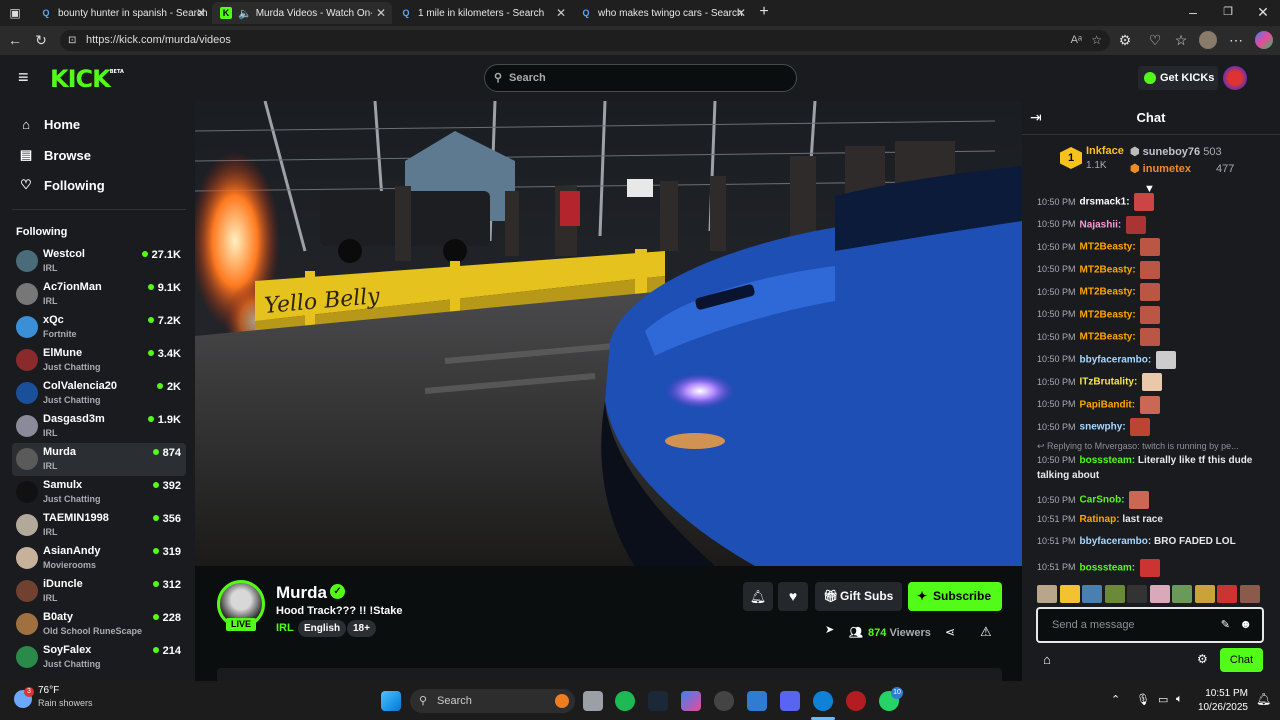 The height and width of the screenshot is (720, 1280). I want to click on refresh-icon: ↻, so click(41, 40).